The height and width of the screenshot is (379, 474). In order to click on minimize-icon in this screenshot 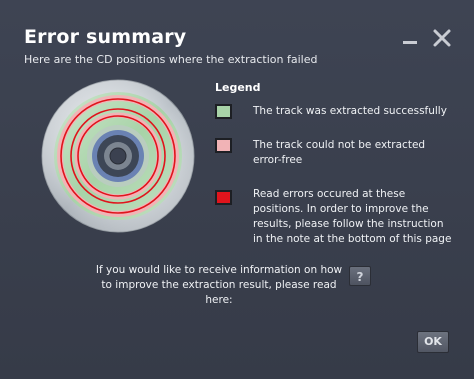, I will do `click(410, 42)`.